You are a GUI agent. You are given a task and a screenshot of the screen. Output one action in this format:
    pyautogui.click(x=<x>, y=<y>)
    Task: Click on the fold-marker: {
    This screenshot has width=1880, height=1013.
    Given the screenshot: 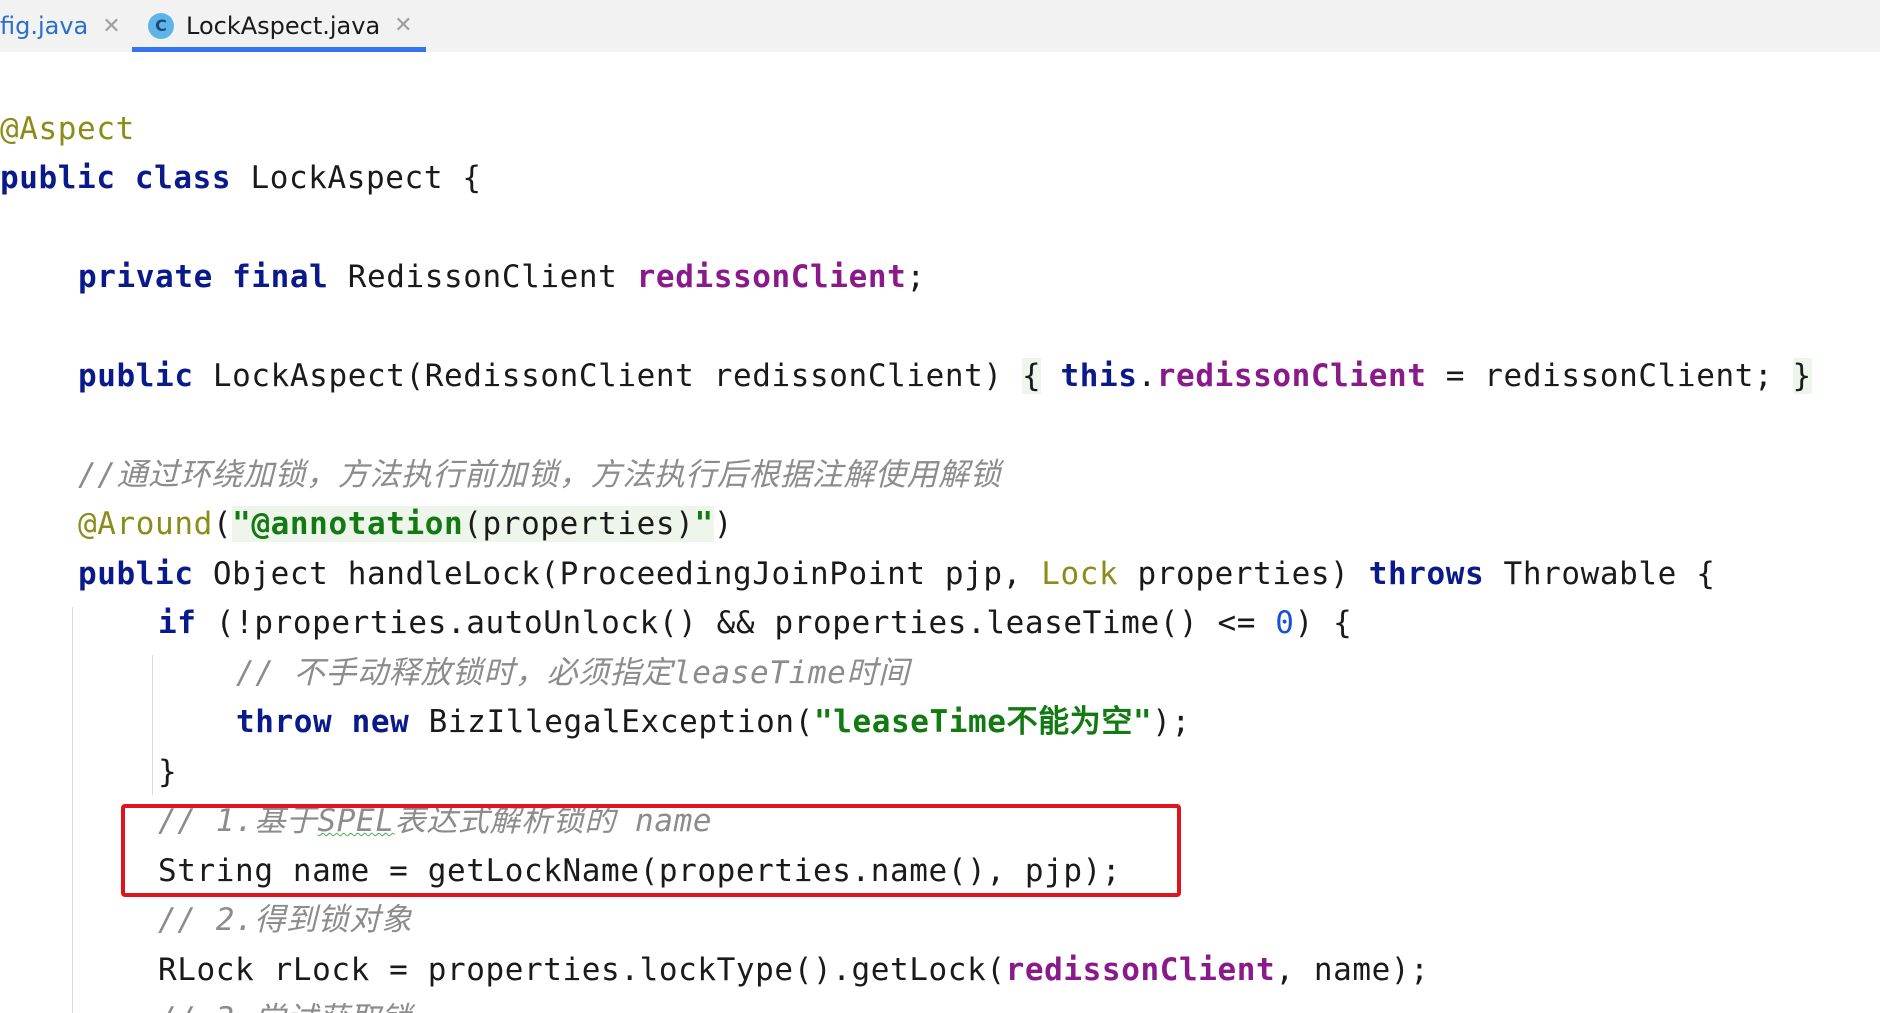 What is the action you would take?
    pyautogui.click(x=1031, y=376)
    